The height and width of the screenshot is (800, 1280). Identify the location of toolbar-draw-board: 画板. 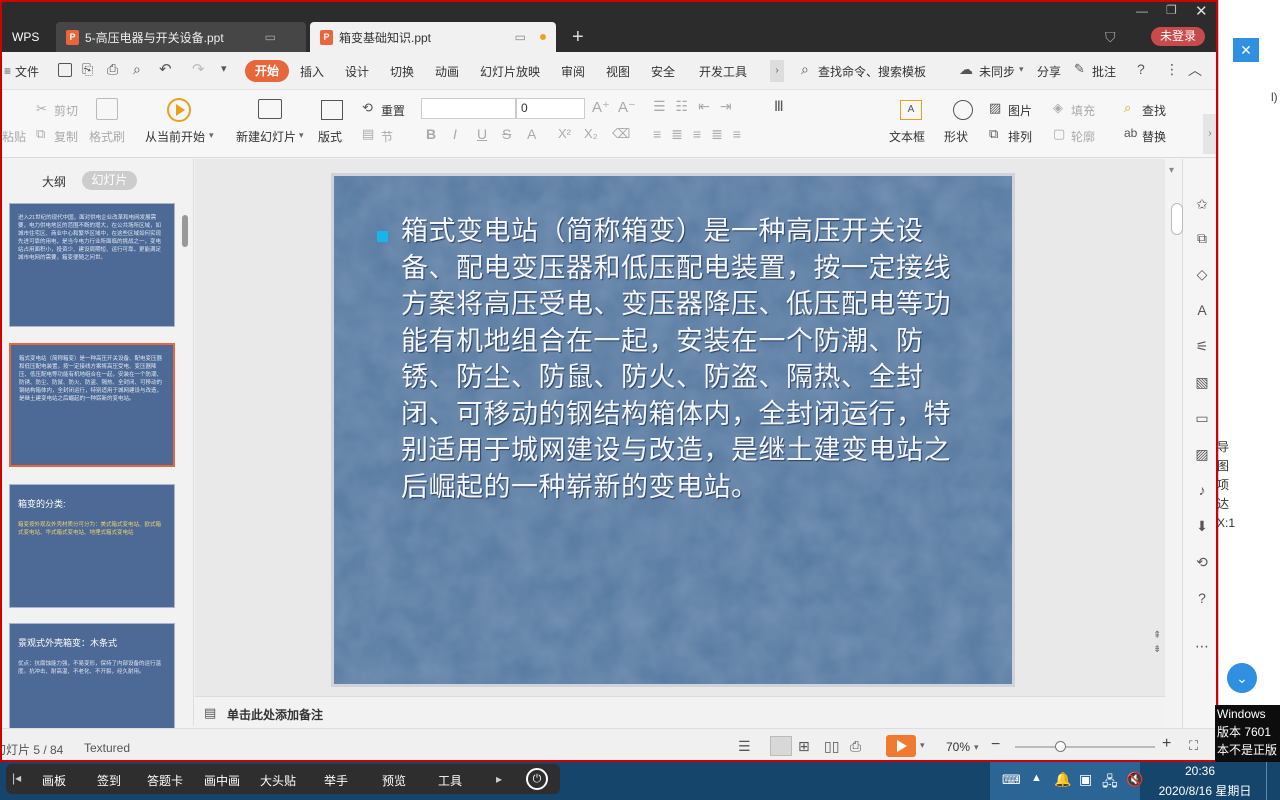
(54, 780).